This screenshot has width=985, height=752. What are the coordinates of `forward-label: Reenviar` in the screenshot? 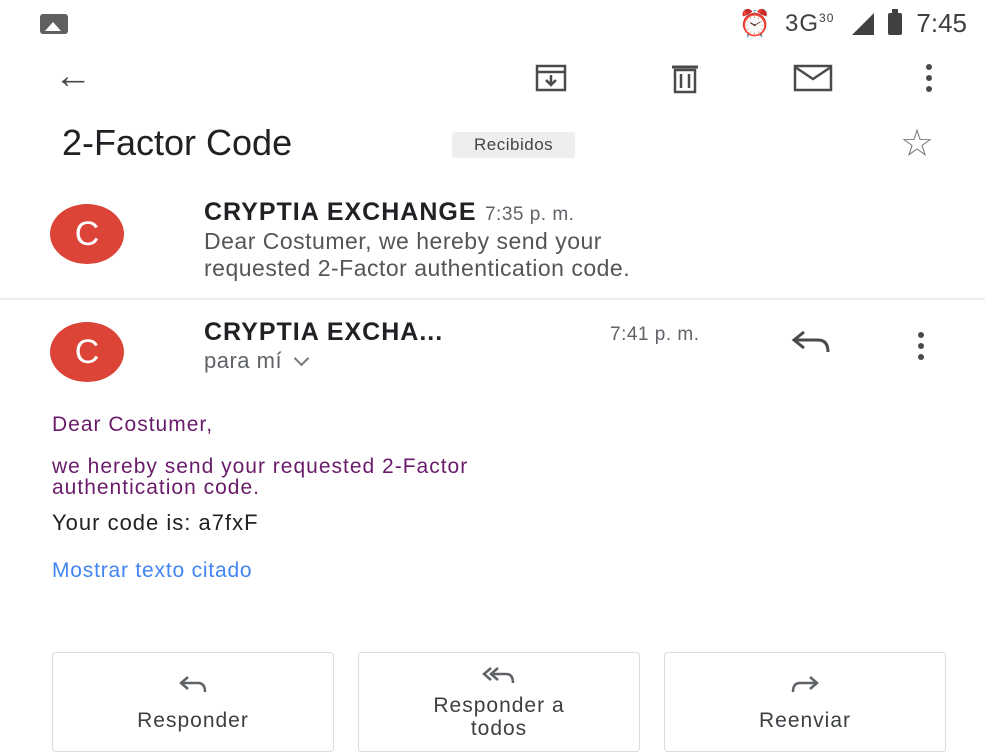 It's located at (805, 720).